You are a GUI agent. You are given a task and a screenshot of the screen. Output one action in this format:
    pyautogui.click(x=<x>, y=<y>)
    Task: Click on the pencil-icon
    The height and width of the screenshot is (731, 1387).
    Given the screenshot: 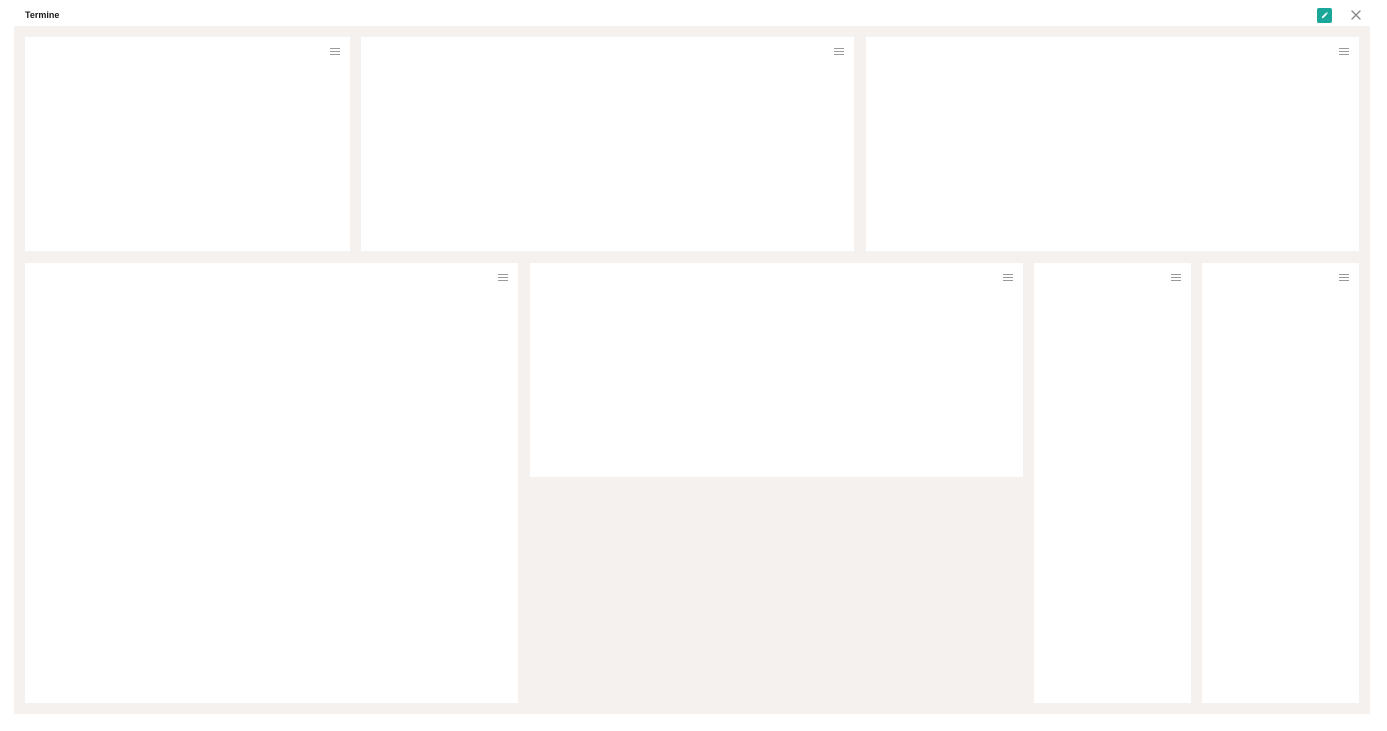 What is the action you would take?
    pyautogui.click(x=1325, y=15)
    